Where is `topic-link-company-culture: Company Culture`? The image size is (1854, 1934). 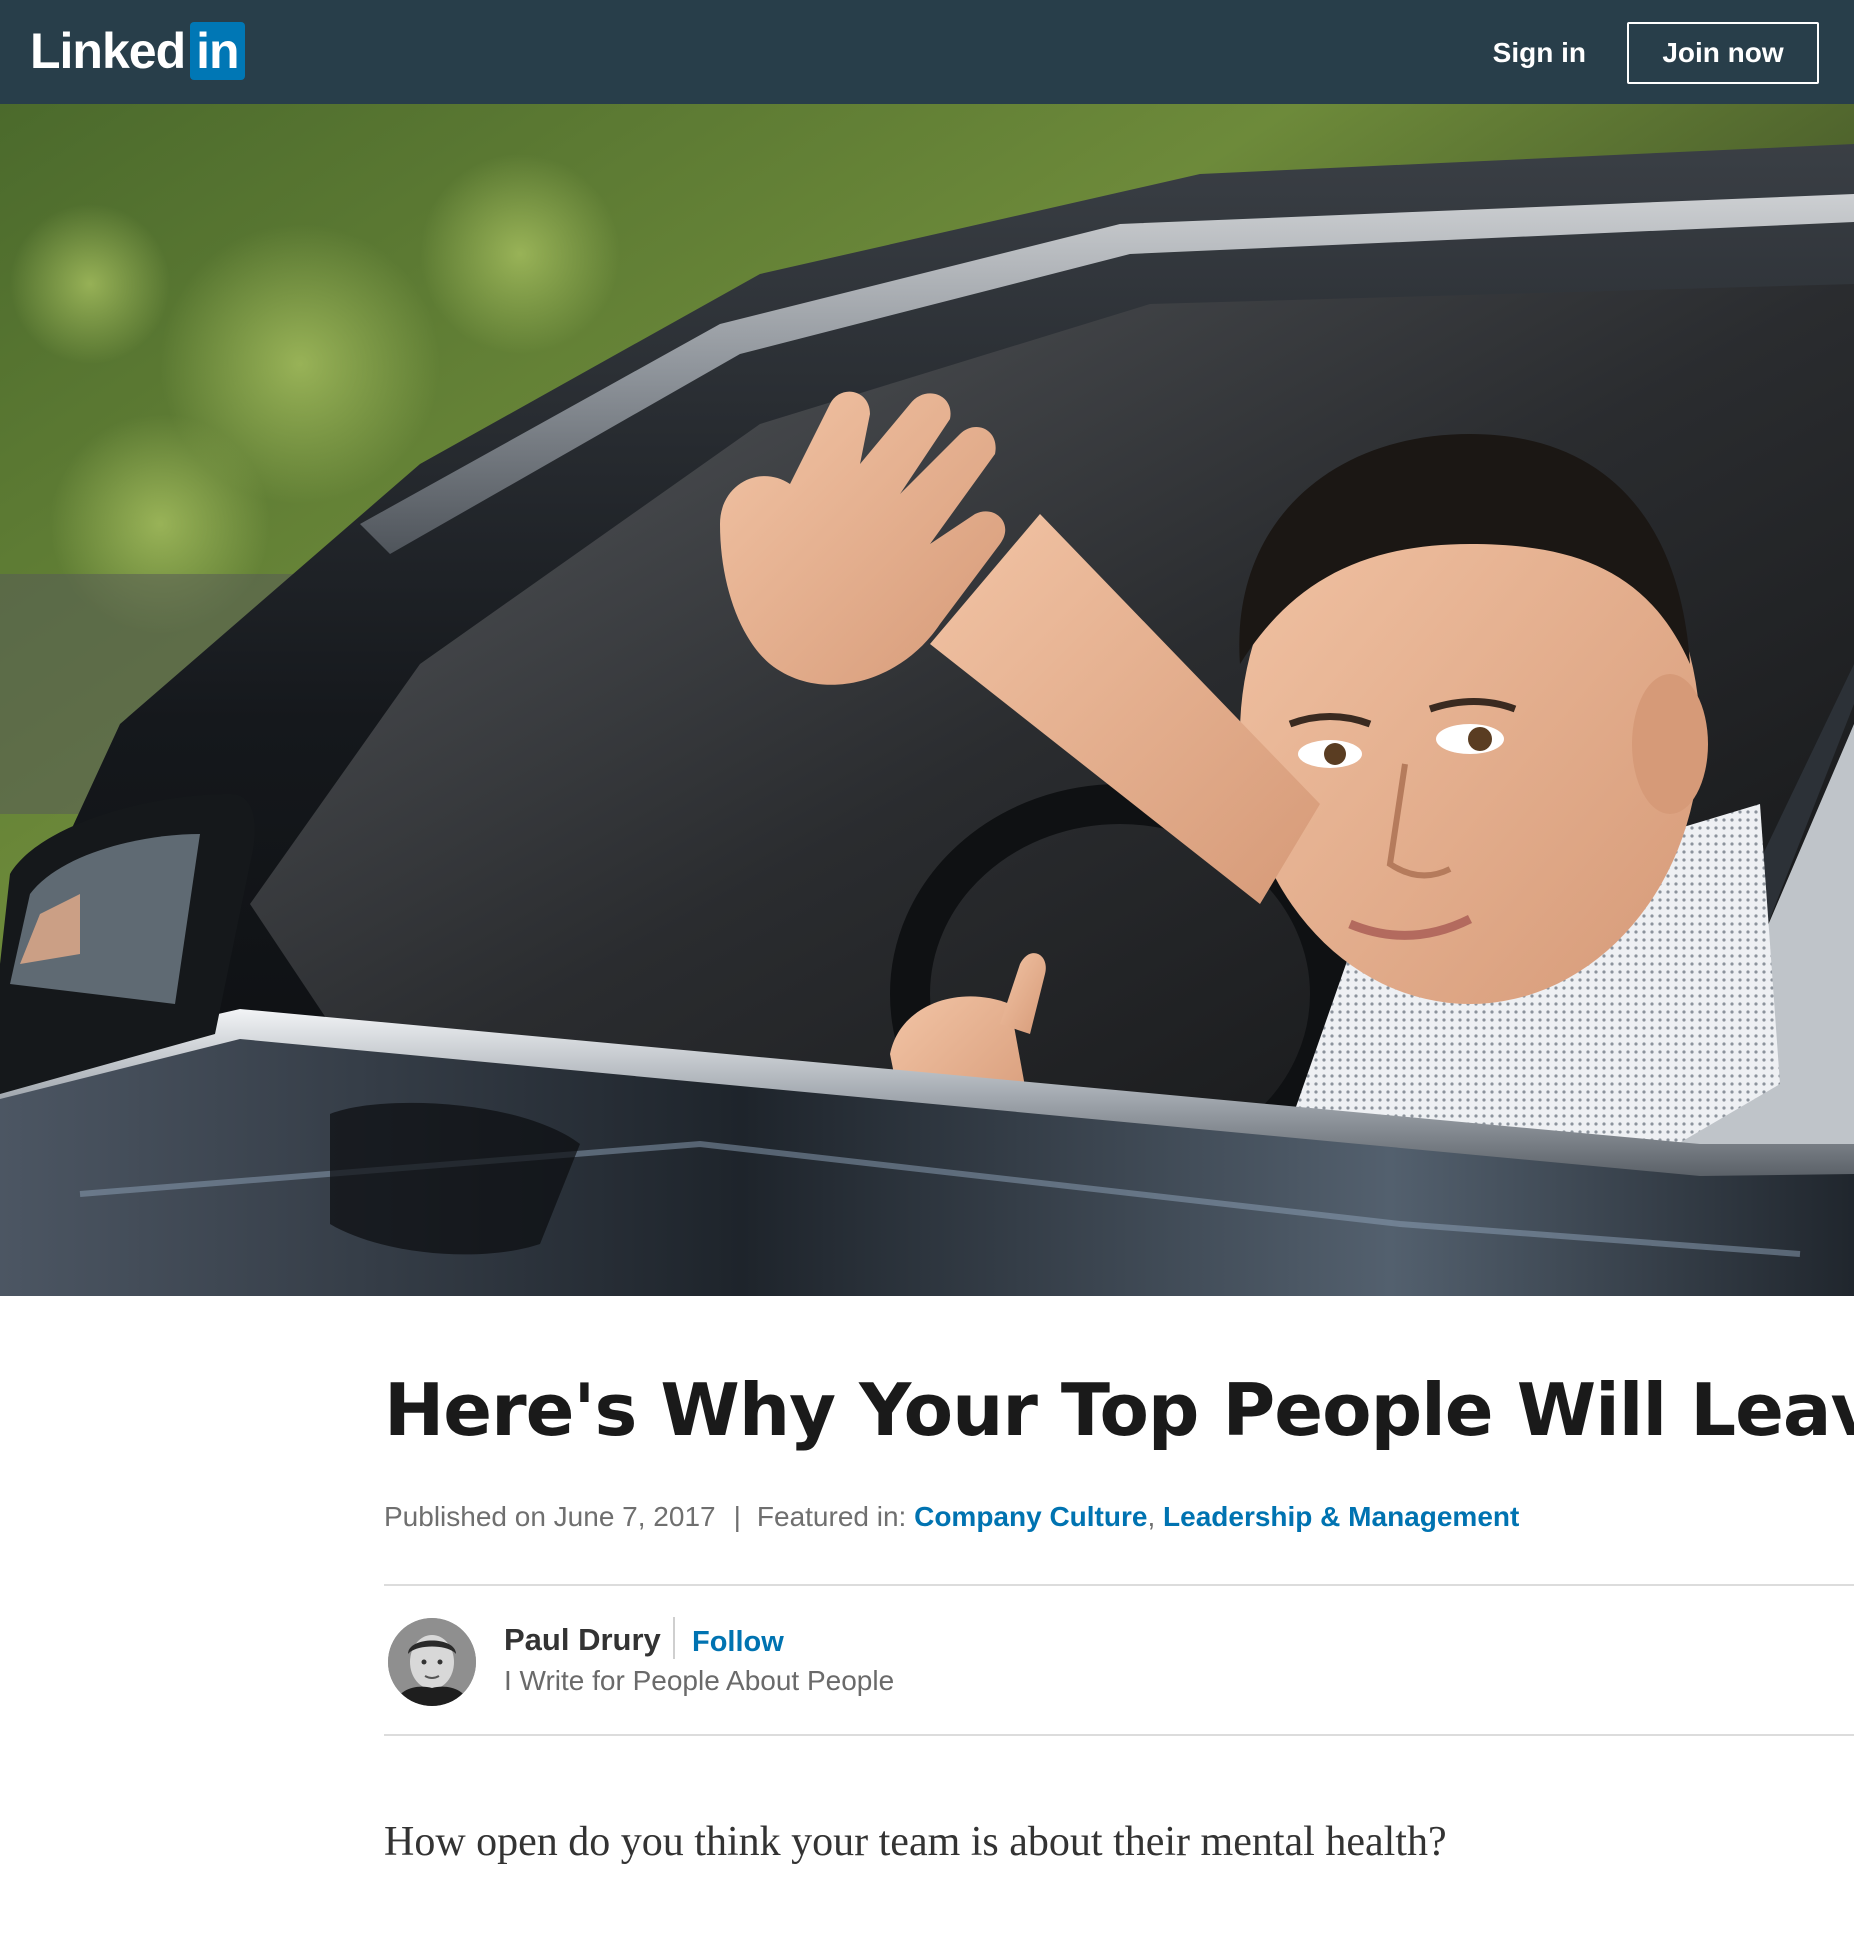 topic-link-company-culture: Company Culture is located at coordinates (1030, 1516).